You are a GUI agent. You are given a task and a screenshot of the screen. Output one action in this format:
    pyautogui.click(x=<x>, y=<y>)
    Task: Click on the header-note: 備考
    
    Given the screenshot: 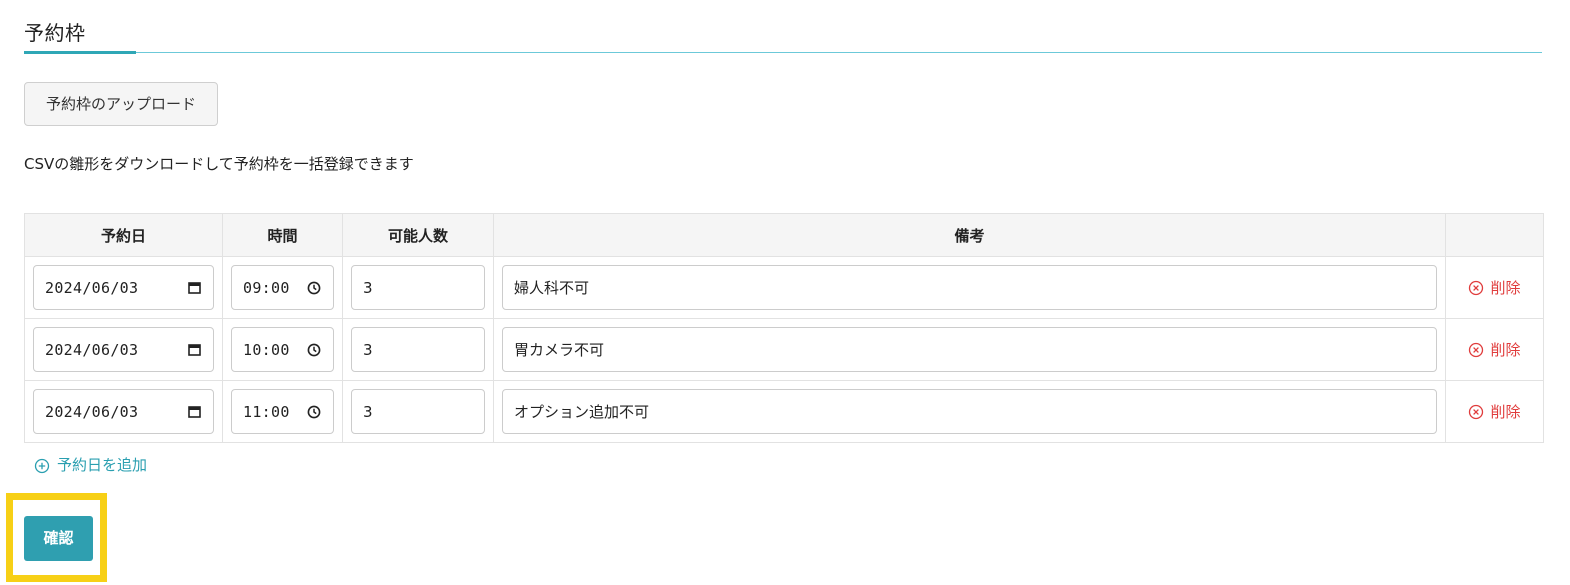 What is the action you would take?
    pyautogui.click(x=969, y=235)
    